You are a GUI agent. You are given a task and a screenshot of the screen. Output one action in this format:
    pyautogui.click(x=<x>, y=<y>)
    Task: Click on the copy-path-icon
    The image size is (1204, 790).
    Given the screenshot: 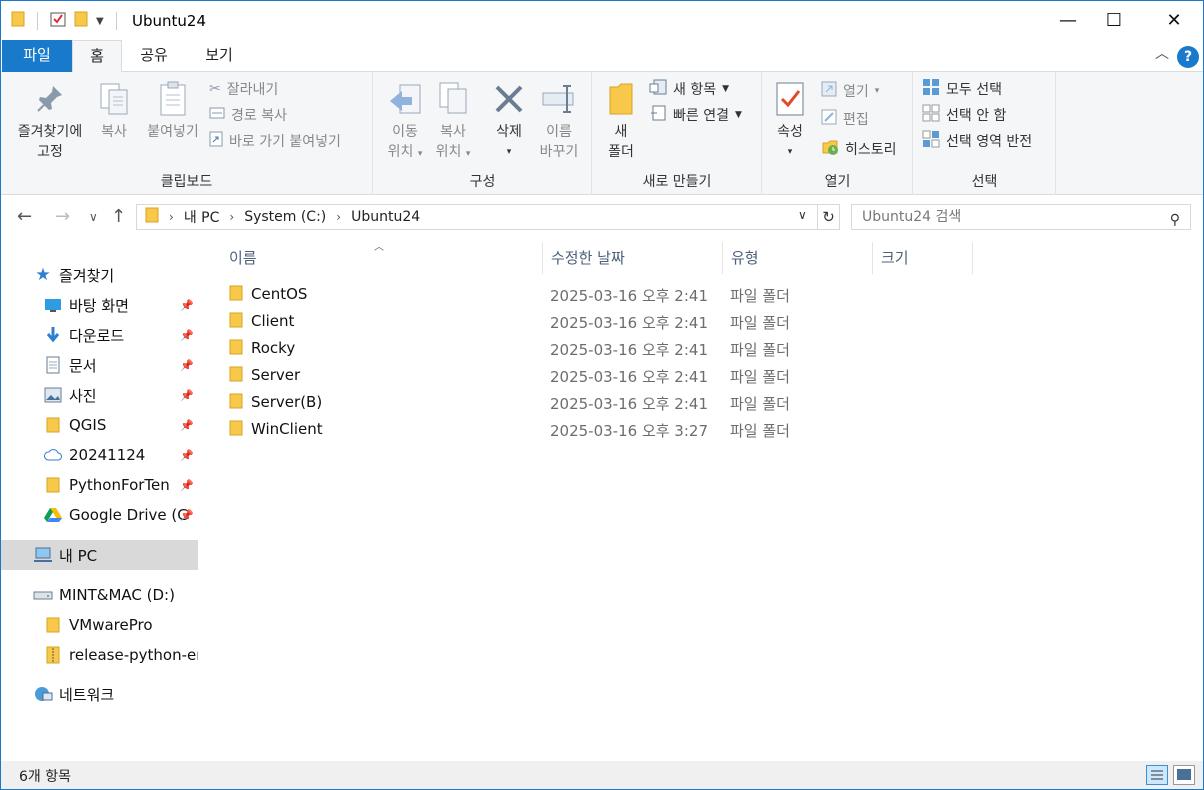 What is the action you would take?
    pyautogui.click(x=217, y=115)
    